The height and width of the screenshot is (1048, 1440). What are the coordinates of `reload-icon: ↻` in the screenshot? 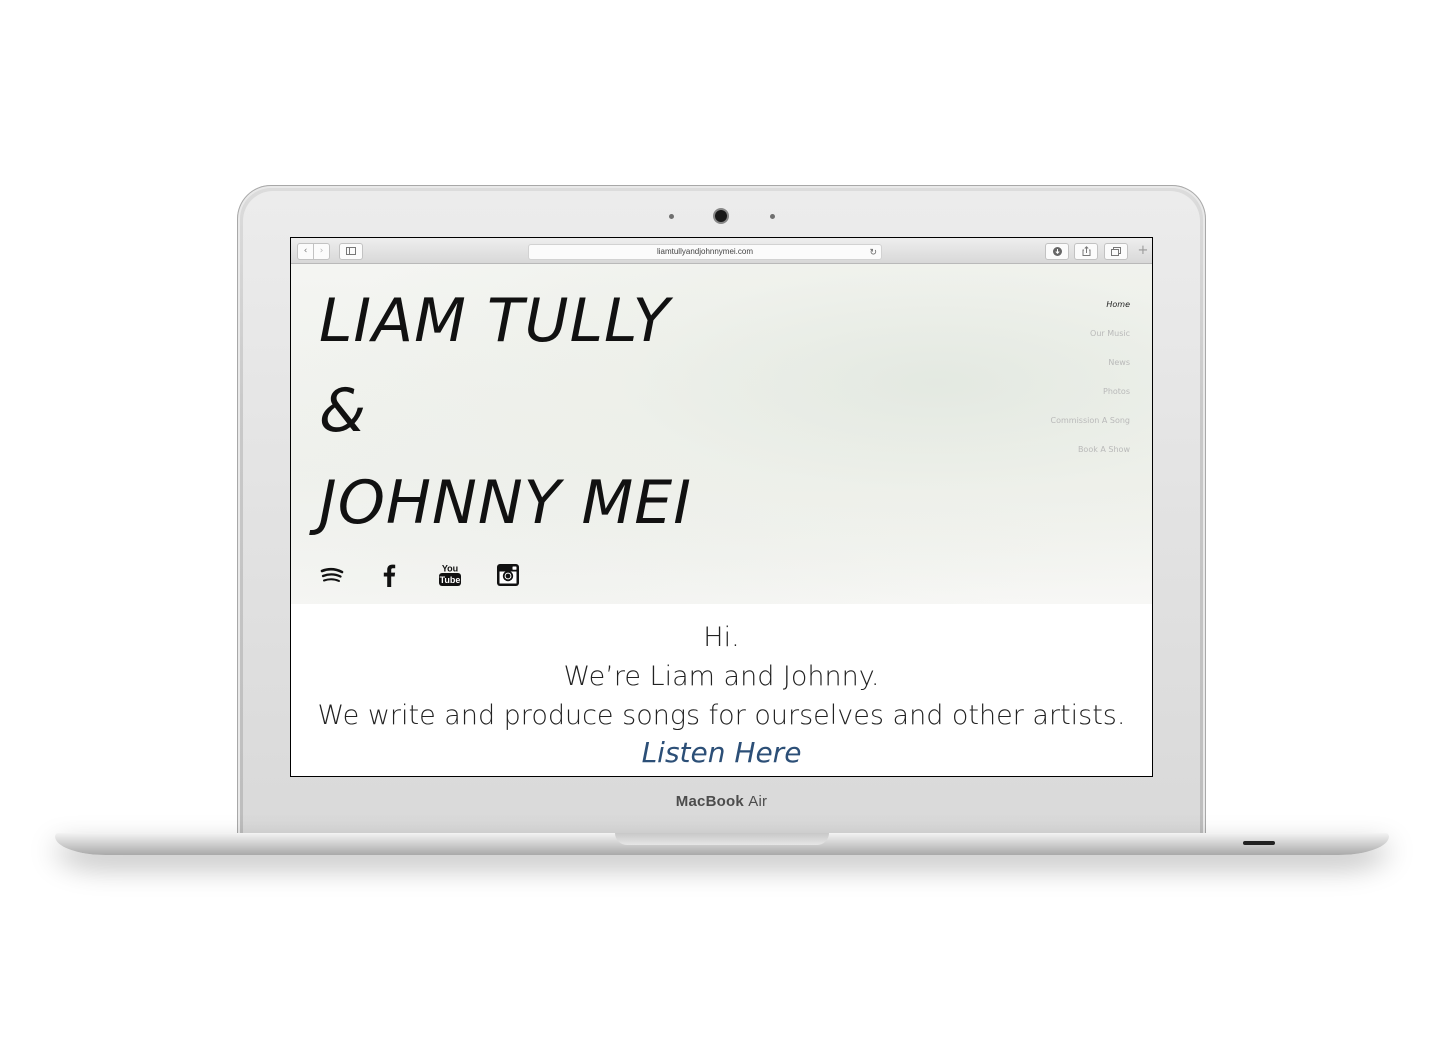 It's located at (873, 252).